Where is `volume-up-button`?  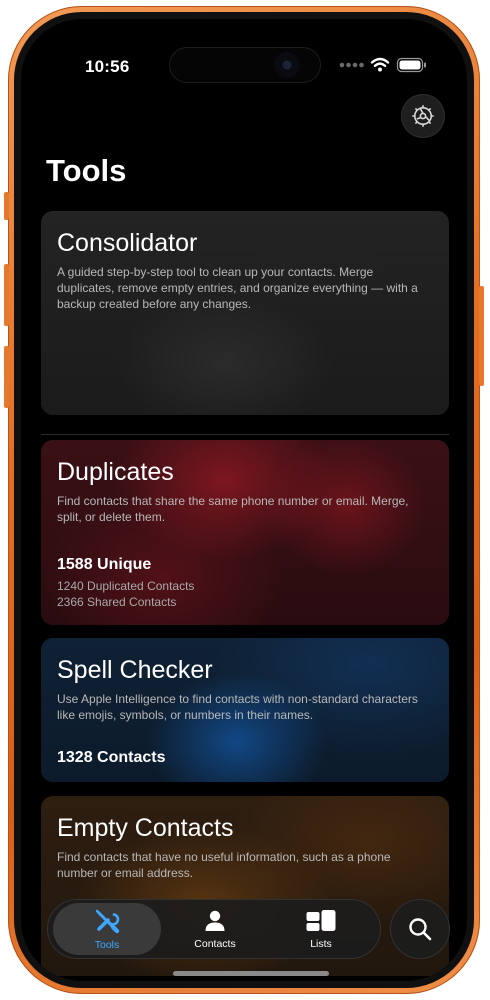
volume-up-button is located at coordinates (6, 295).